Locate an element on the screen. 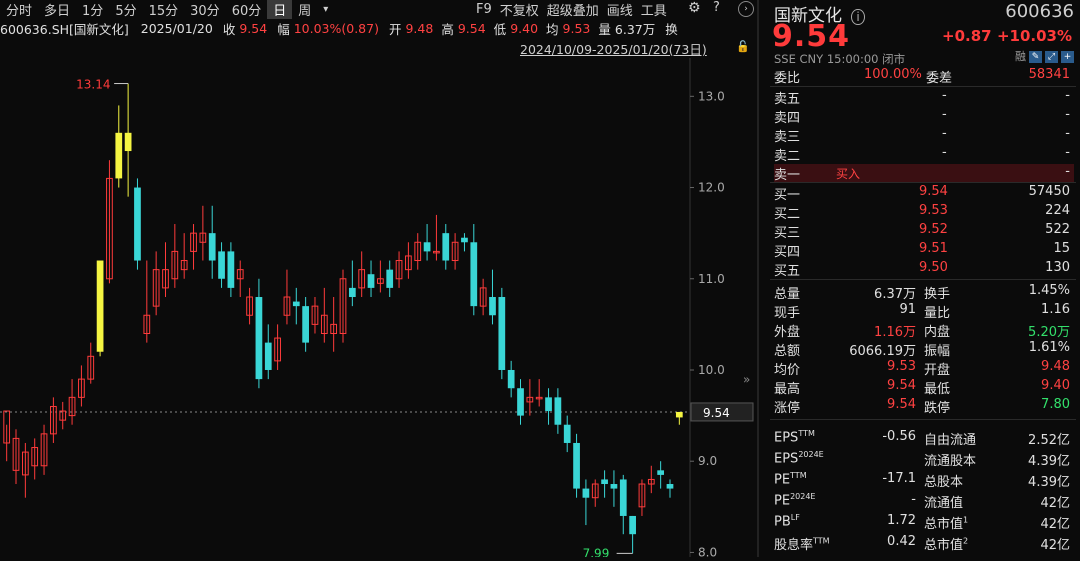 This screenshot has height=561, width=1080. tab-timeframe: 周 is located at coordinates (304, 9).